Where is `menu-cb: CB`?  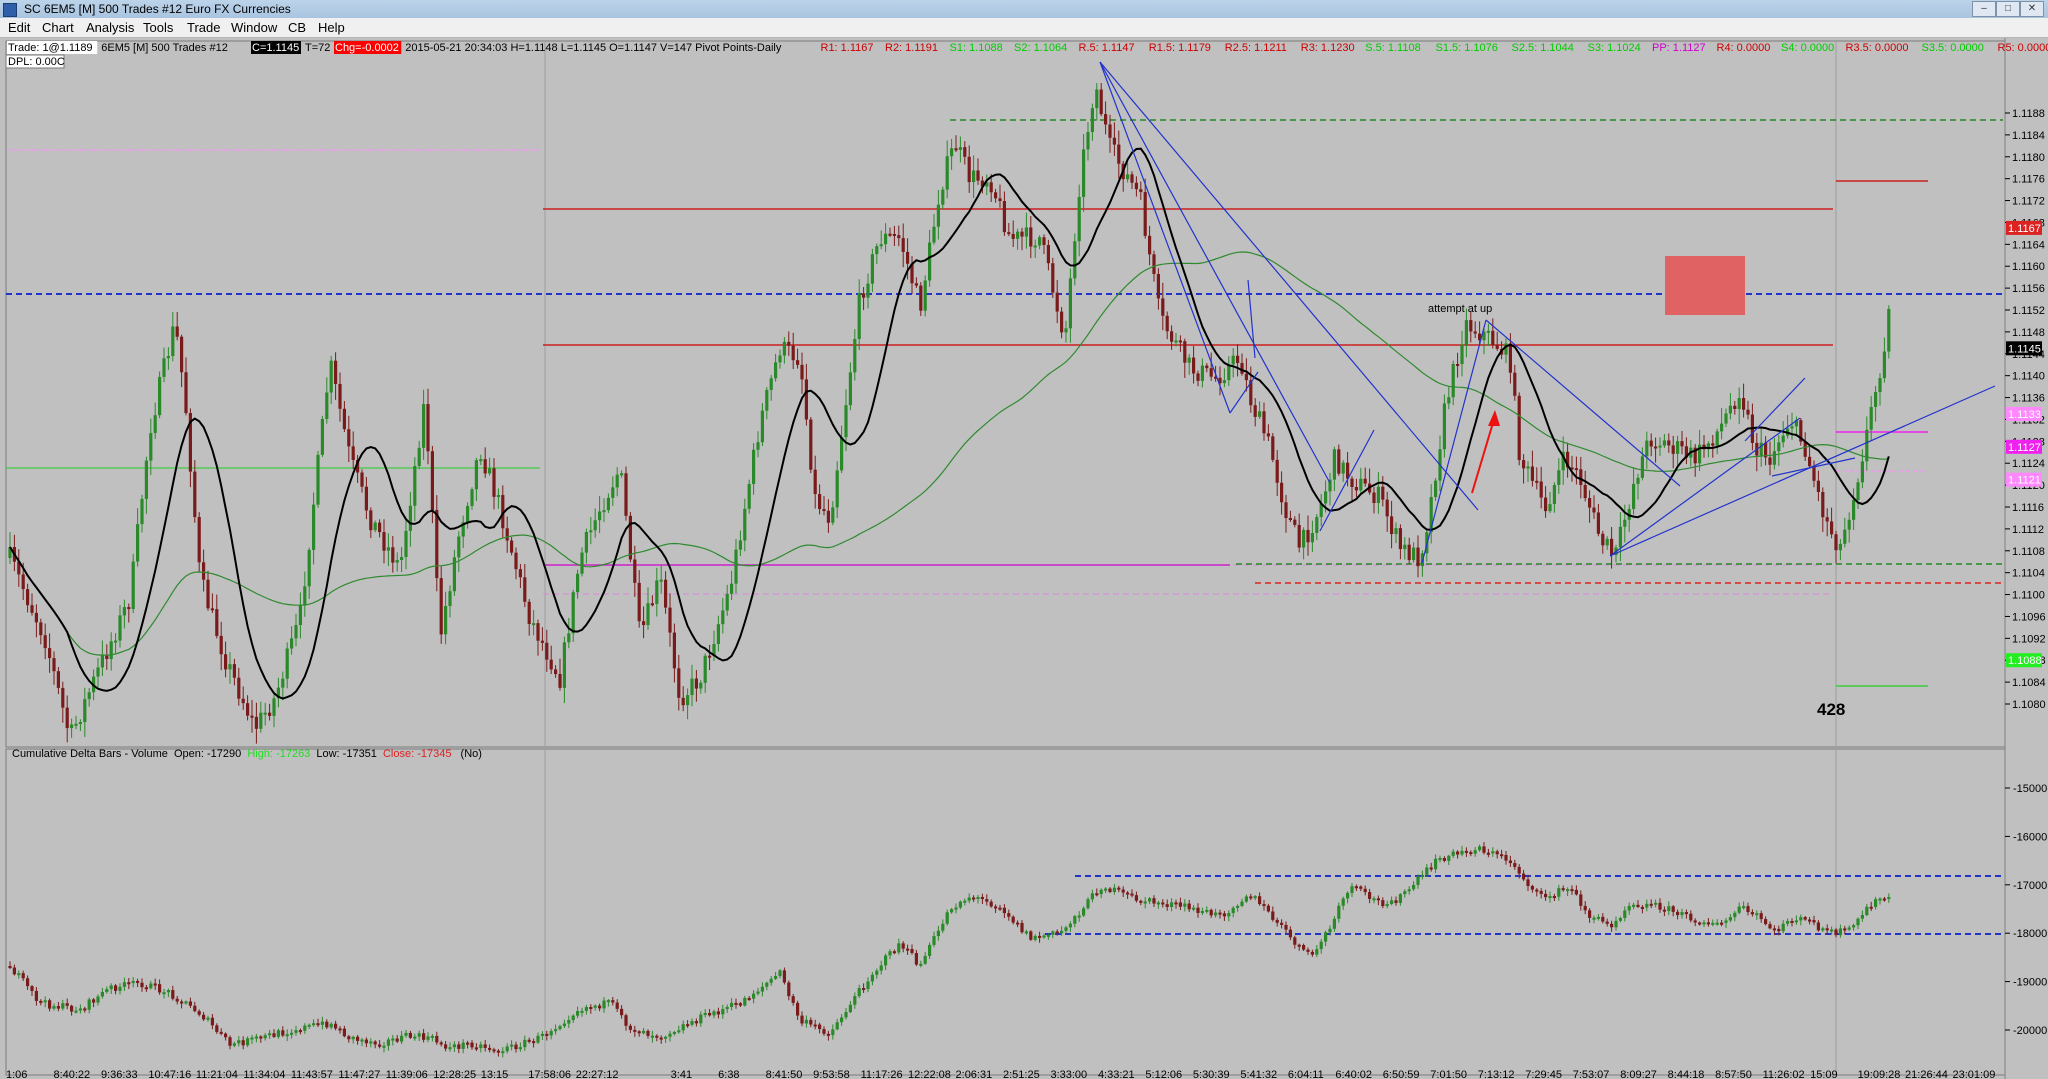 menu-cb: CB is located at coordinates (297, 27).